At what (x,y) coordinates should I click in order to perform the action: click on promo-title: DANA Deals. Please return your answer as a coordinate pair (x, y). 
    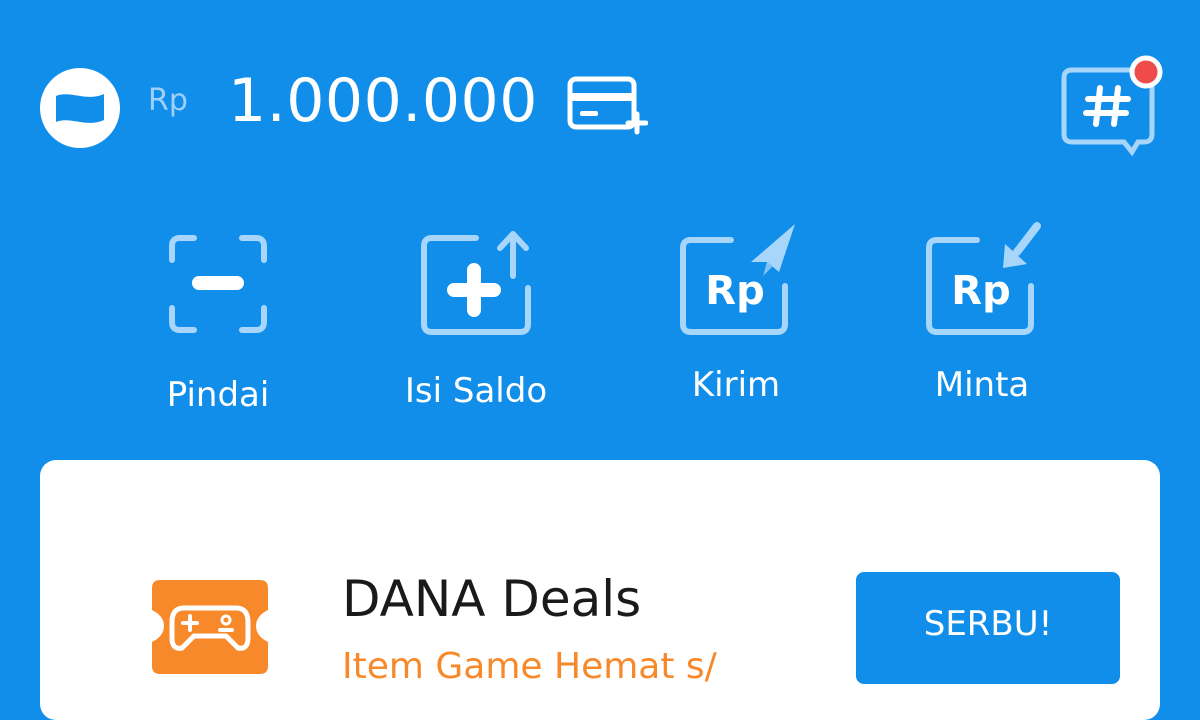
    Looking at the image, I should click on (492, 599).